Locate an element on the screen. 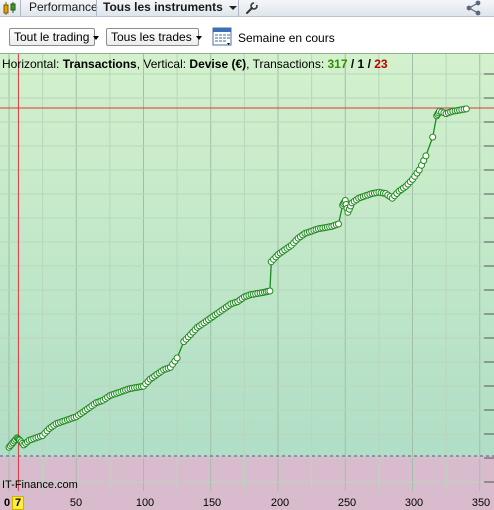  x-tick-label: 50 is located at coordinates (76, 503).